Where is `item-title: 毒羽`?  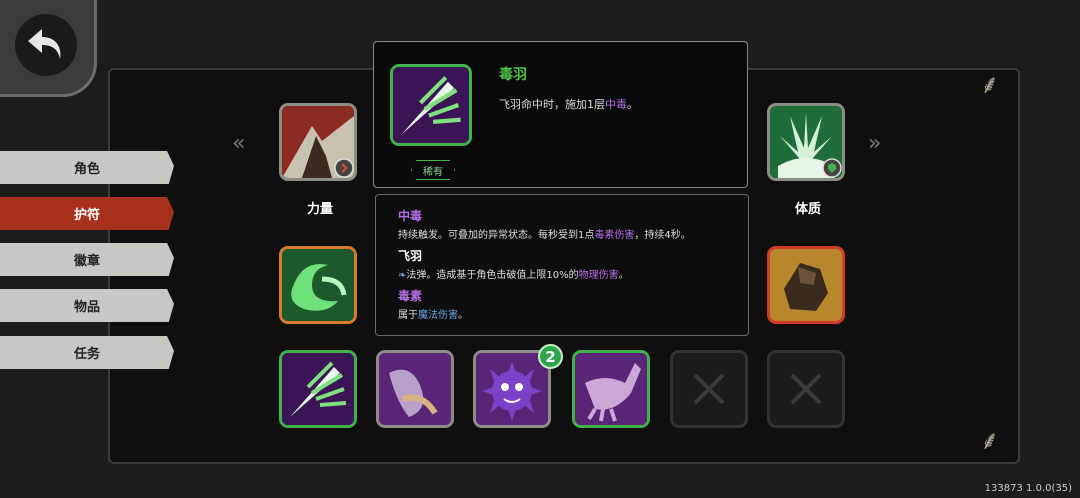 item-title: 毒羽 is located at coordinates (513, 75).